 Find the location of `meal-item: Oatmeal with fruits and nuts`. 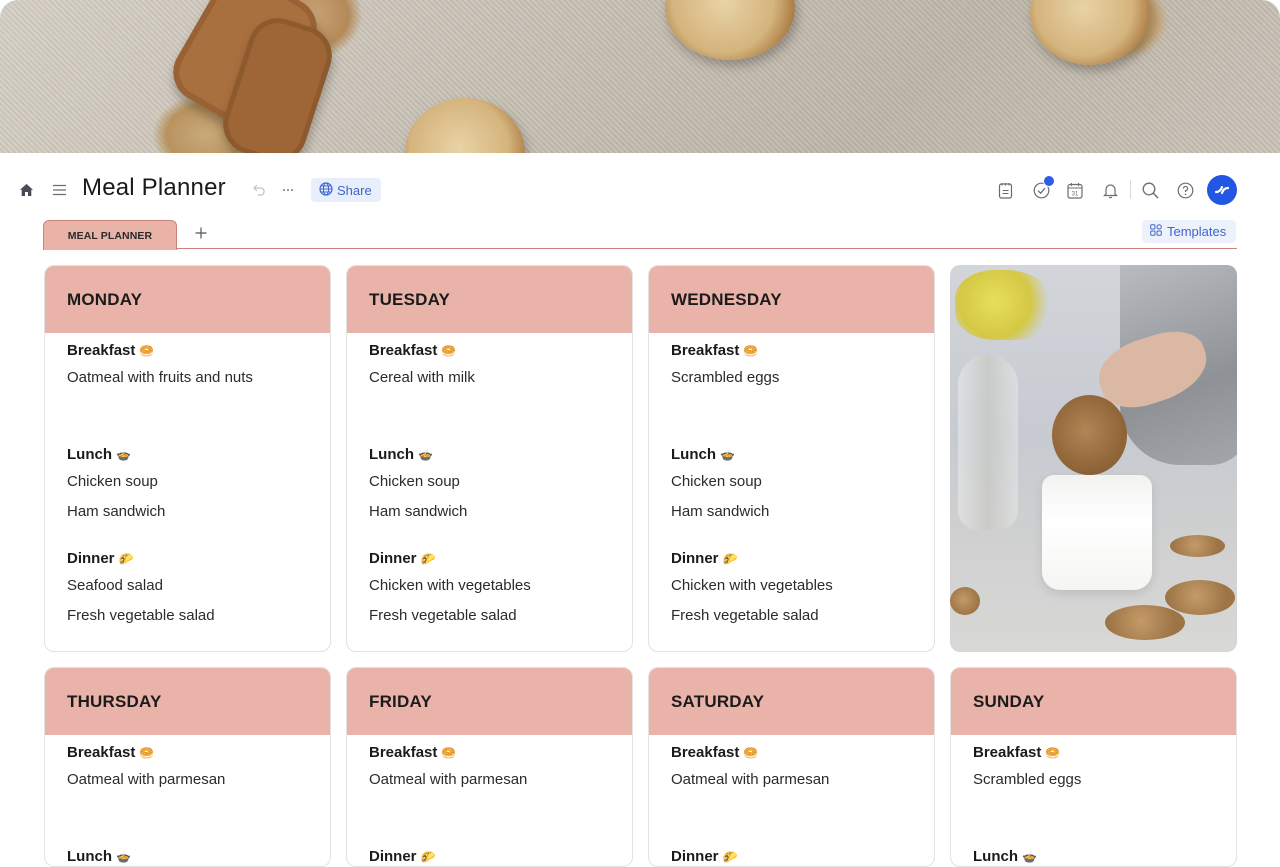

meal-item: Oatmeal with fruits and nuts is located at coordinates (187, 378).